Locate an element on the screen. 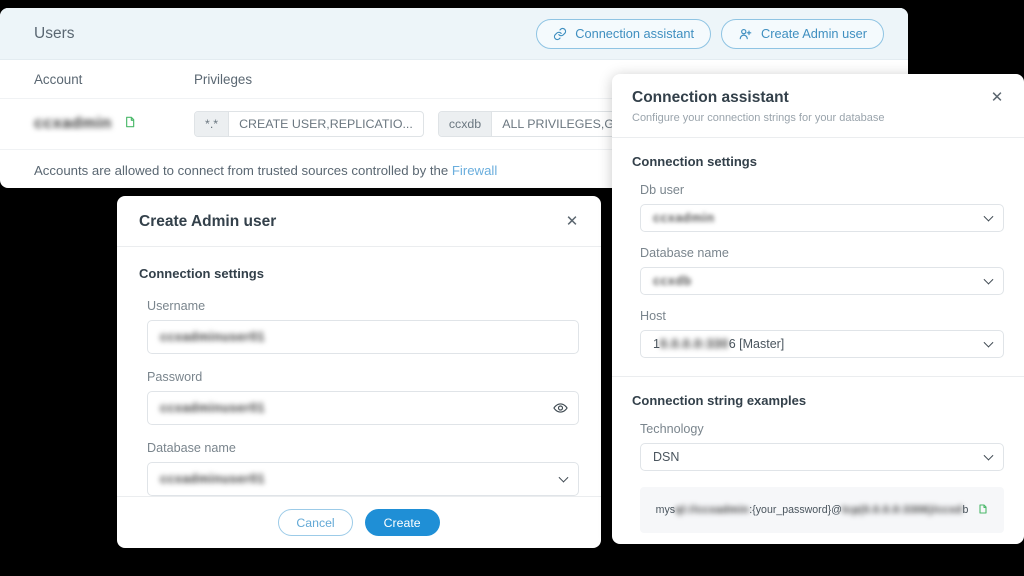 The image size is (1024, 576). username-field-group: Username ccxadminuser01 is located at coordinates (359, 326).